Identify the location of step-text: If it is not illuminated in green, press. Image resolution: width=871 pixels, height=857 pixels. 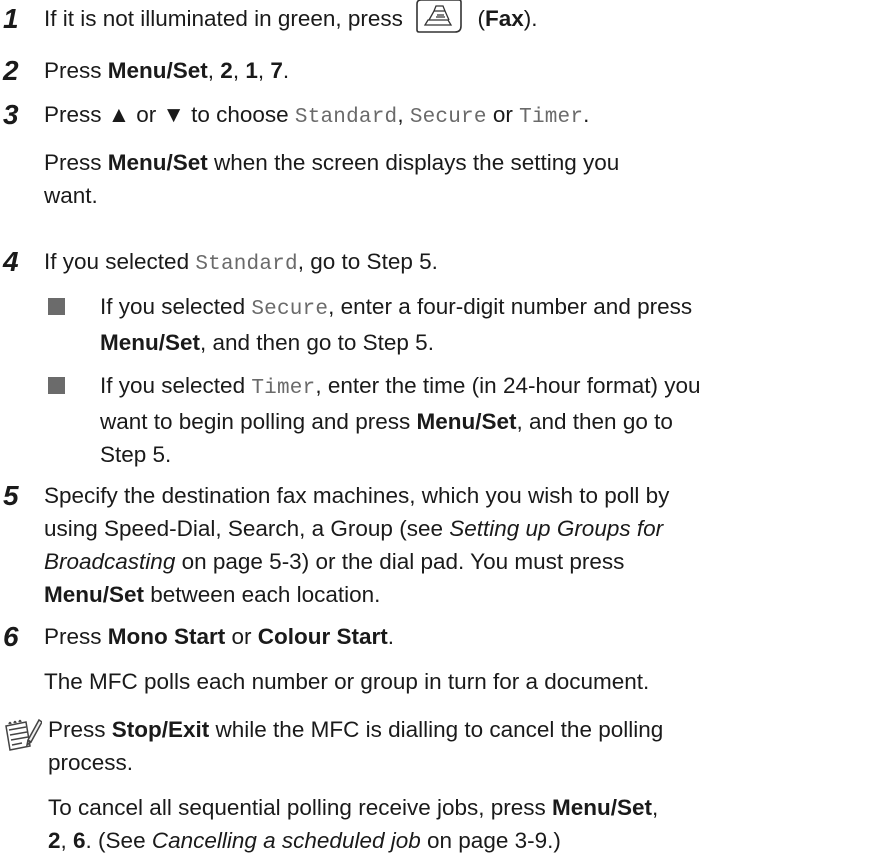
(223, 18).